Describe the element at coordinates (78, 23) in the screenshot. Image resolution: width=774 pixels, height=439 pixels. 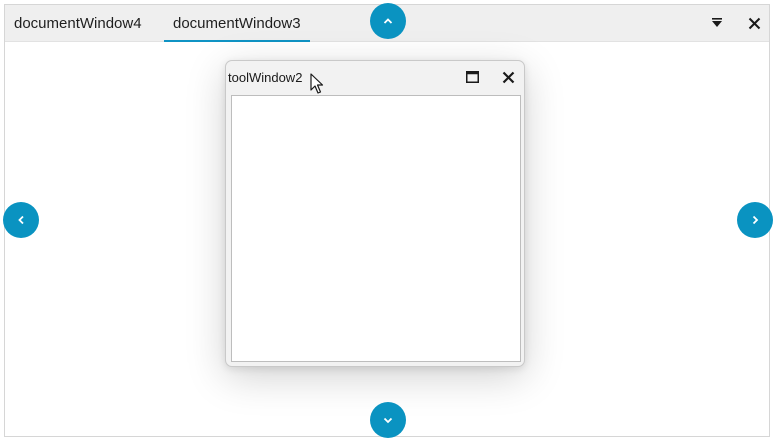
I see `tab-documentwindow4: documentWindow4` at that location.